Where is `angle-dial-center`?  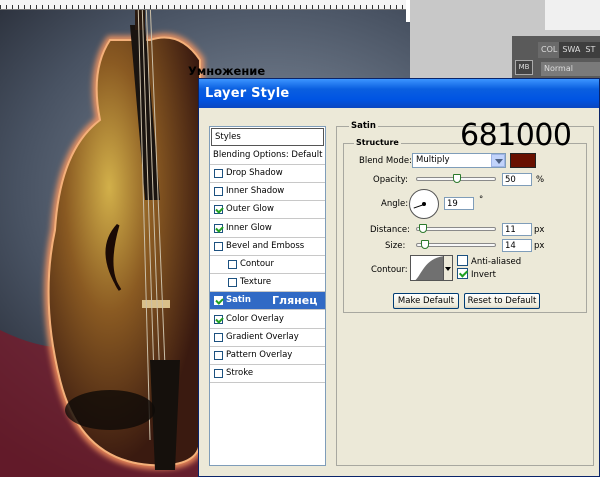 angle-dial-center is located at coordinates (424, 204).